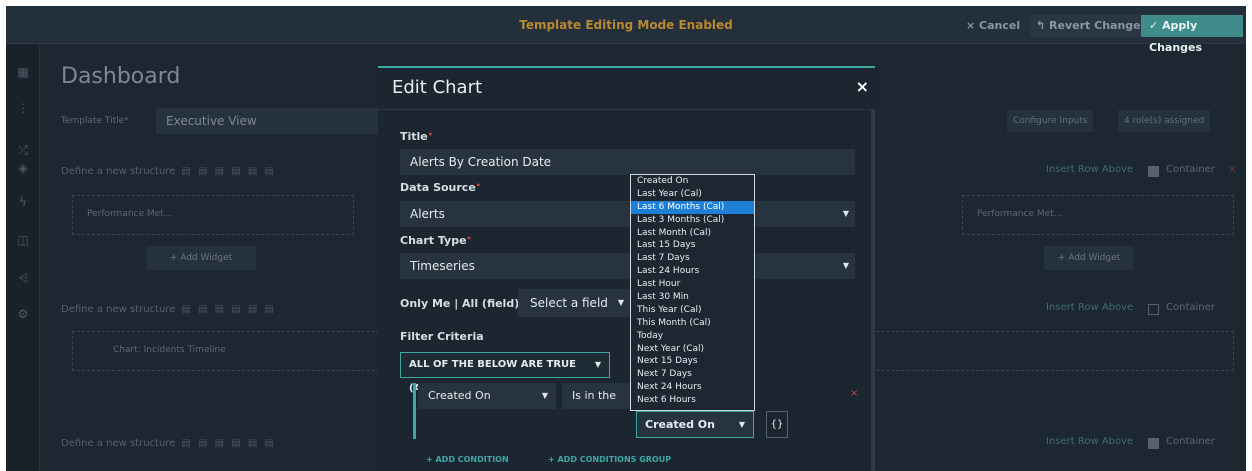  Describe the element at coordinates (692, 194) in the screenshot. I see `dropdown-option: Last Year (Cal)` at that location.